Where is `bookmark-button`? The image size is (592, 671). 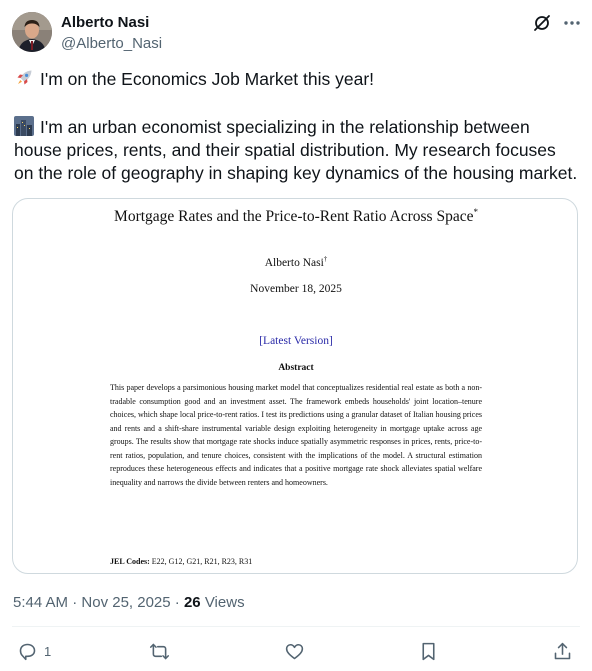
bookmark-button is located at coordinates (428, 651).